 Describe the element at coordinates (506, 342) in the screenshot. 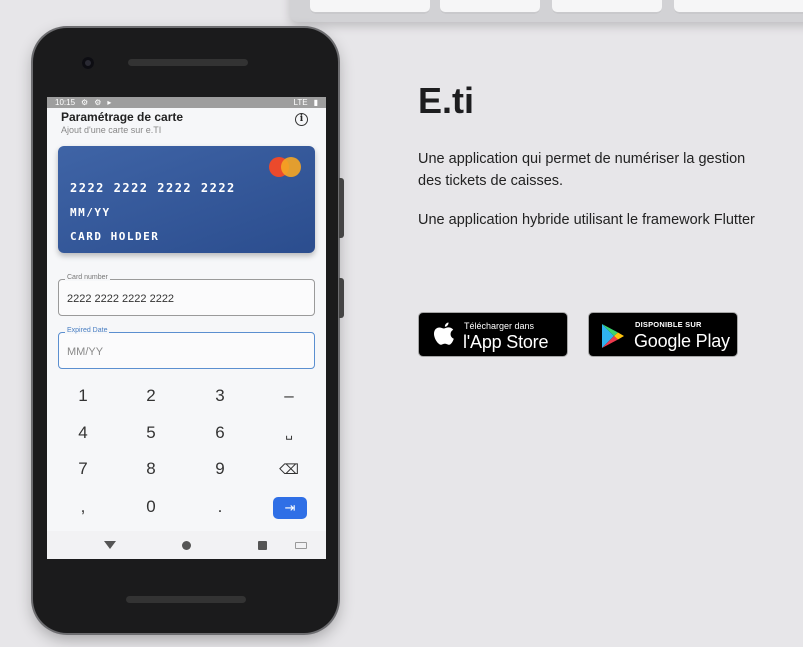

I see `store-big-text: l'App Store` at that location.